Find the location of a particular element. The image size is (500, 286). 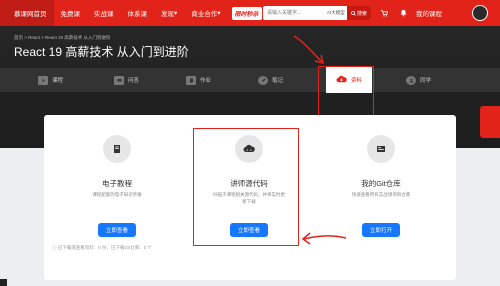

avatar is located at coordinates (480, 13).